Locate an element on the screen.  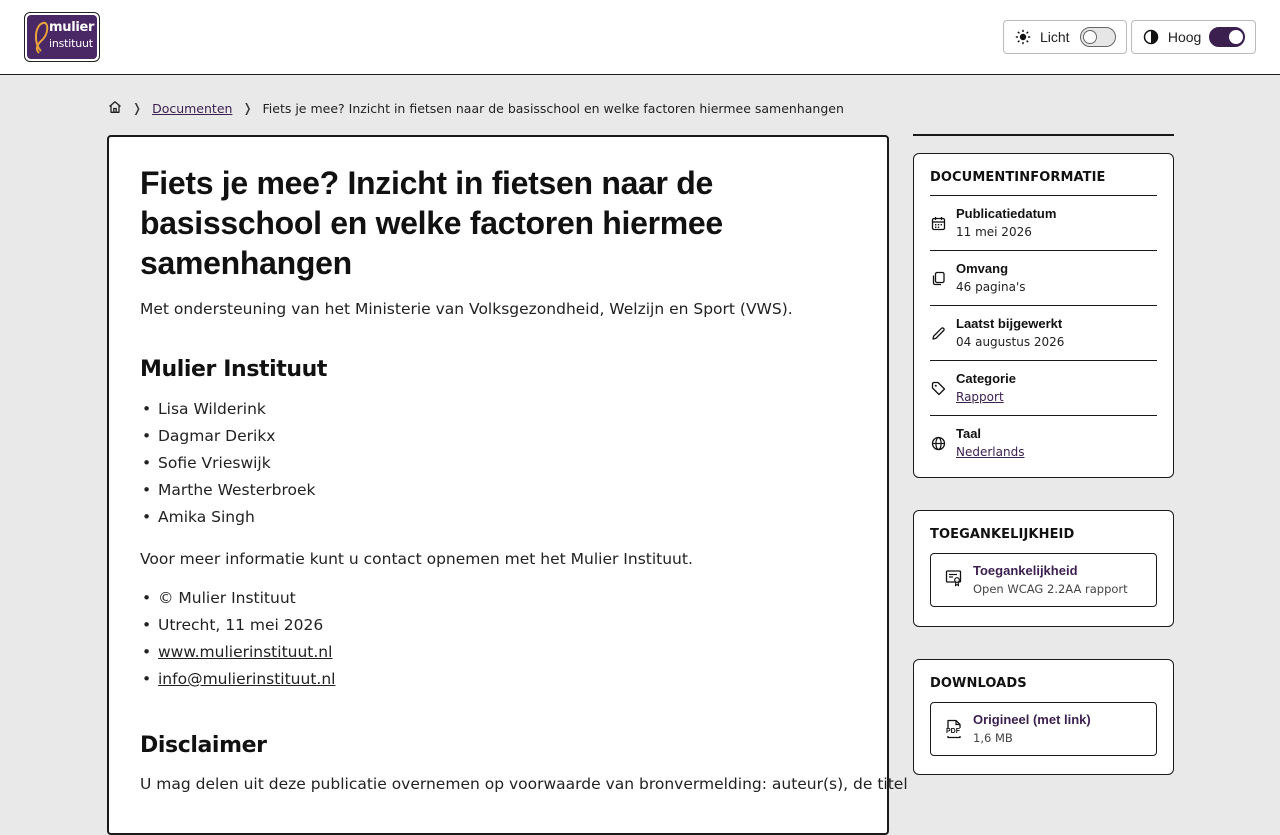
info-row-publication-date: Publicatiedatum 11 mei 2026 is located at coordinates (1043, 223).